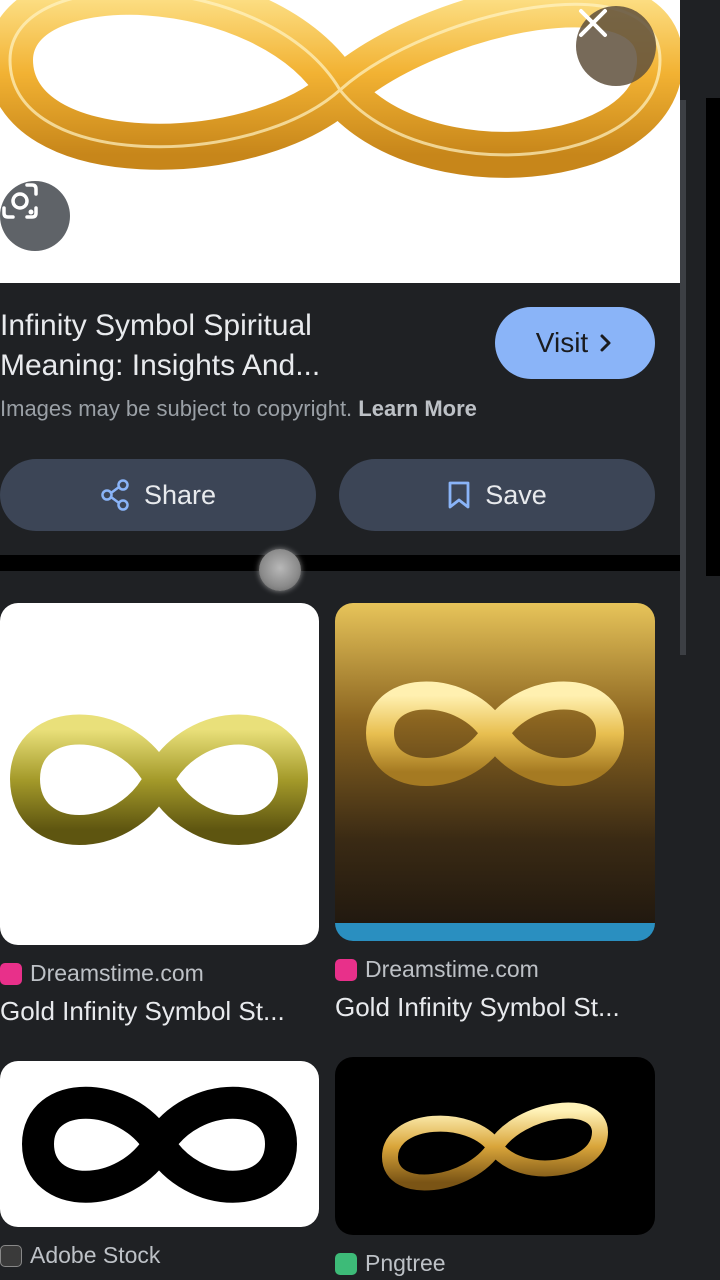  What do you see at coordinates (516, 494) in the screenshot?
I see `save-label: Save` at bounding box center [516, 494].